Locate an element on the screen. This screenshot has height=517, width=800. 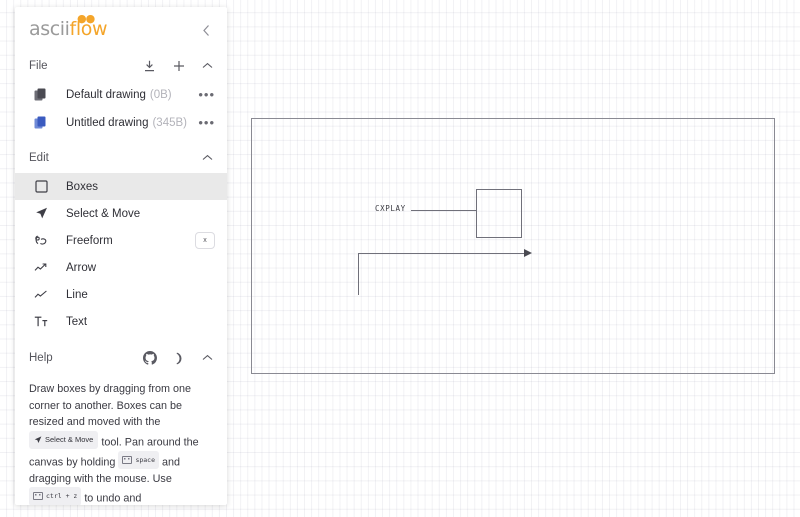
logo-text-primary: ascii is located at coordinates (49, 29).